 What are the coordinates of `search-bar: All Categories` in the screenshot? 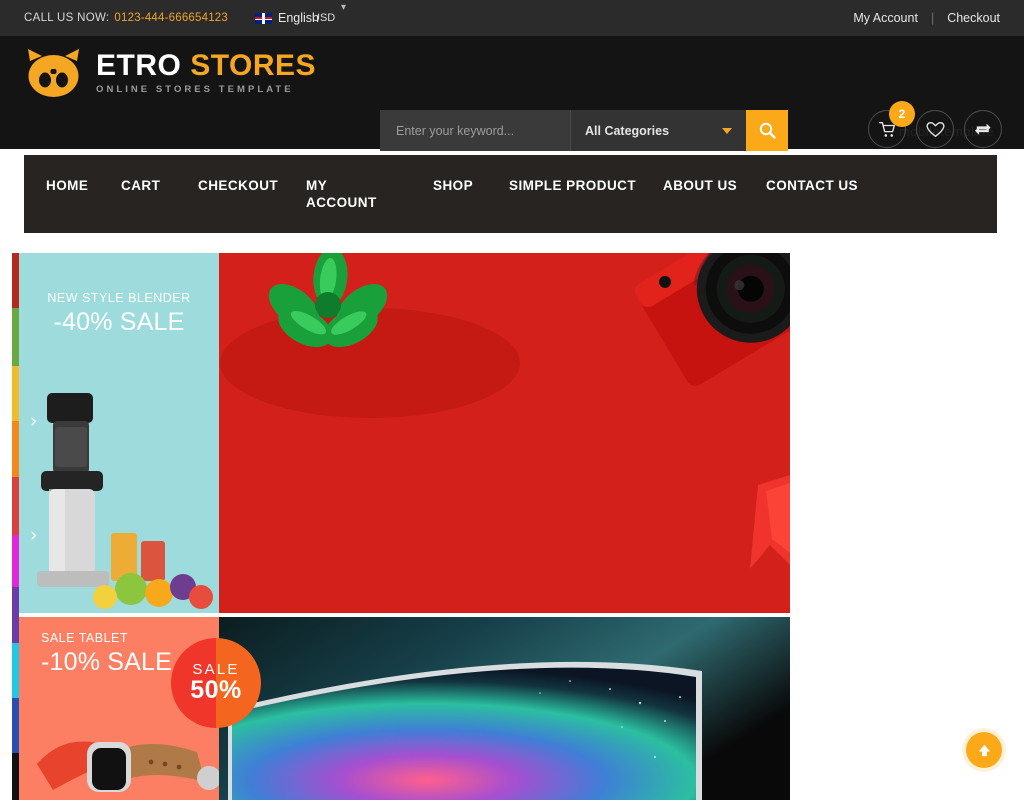 It's located at (584, 130).